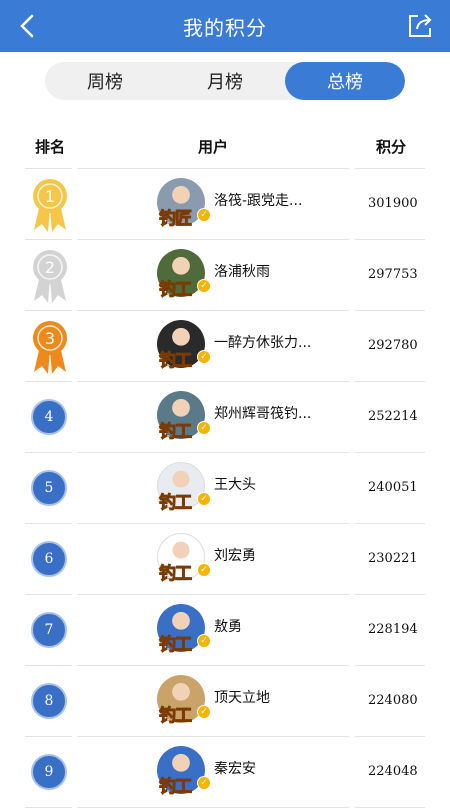 The height and width of the screenshot is (808, 450). I want to click on table-row: 9 钓工 ✓ 秦宏安 224048, so click(225, 771).